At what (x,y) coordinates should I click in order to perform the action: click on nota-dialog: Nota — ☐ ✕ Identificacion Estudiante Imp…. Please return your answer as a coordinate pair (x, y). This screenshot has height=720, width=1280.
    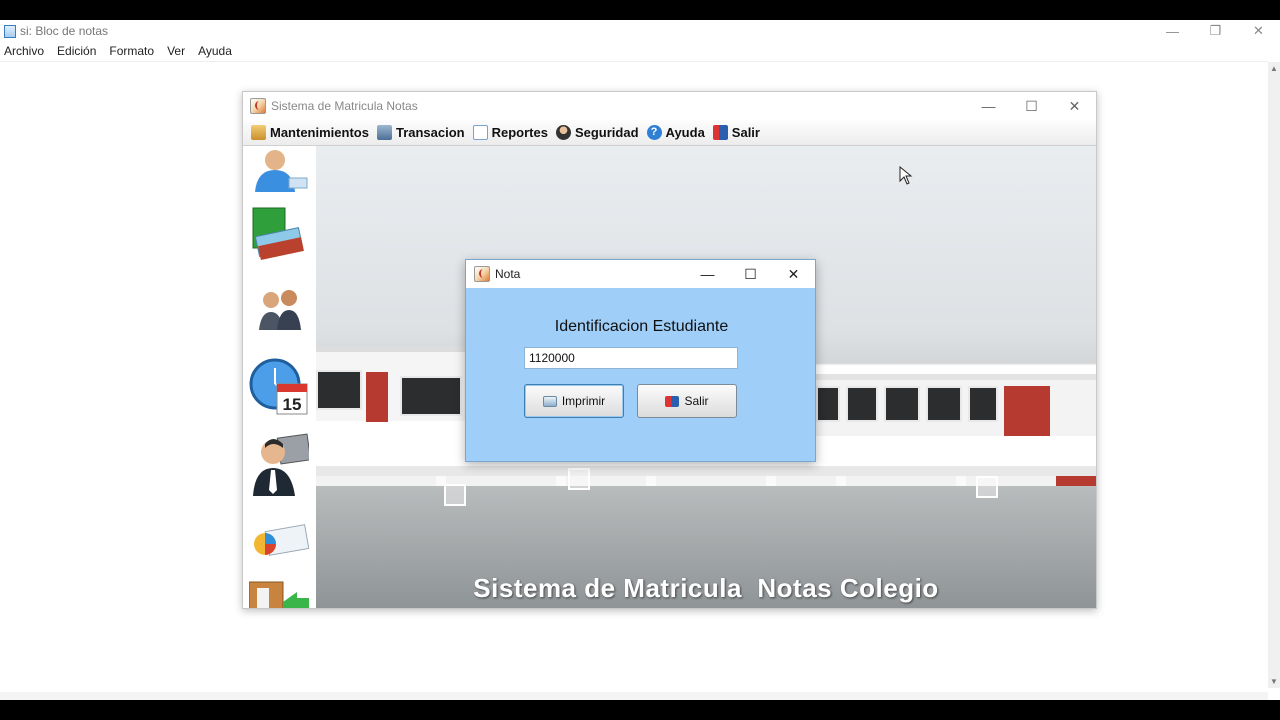
    Looking at the image, I should click on (640, 360).